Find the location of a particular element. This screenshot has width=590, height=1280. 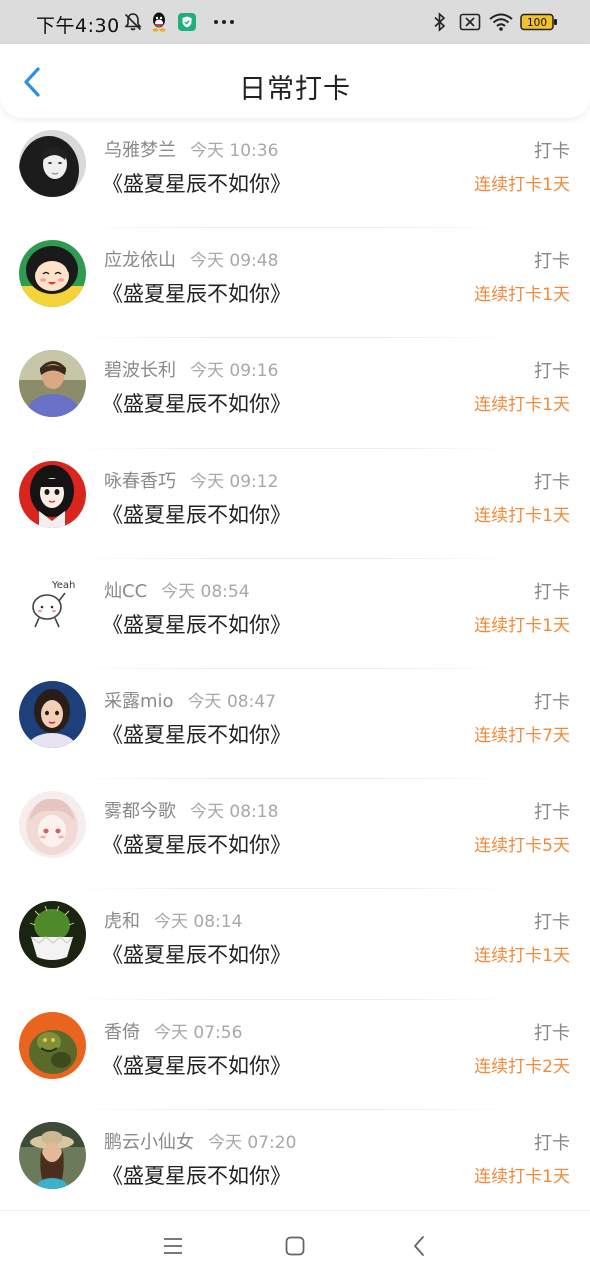

list-item: 鹏云小仙女 今天 07:20 《盛夏星辰不如你》 打卡 连续打卡1天 is located at coordinates (295, 1165).